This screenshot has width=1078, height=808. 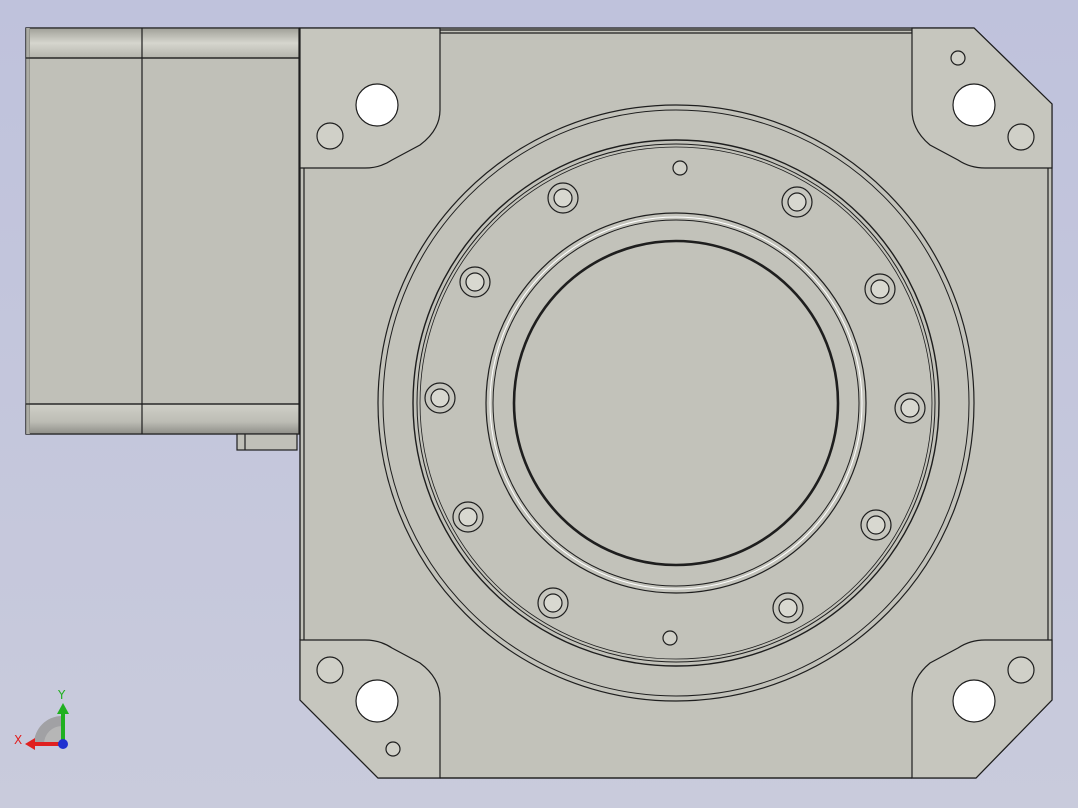 What do you see at coordinates (162, 239) in the screenshot?
I see `motor-body` at bounding box center [162, 239].